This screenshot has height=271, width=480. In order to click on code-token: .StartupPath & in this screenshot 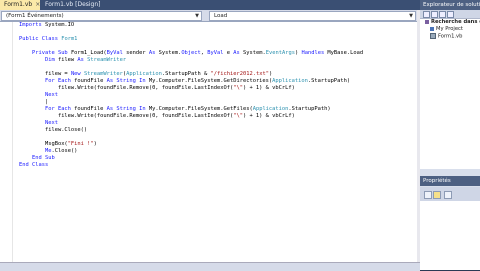, I will do `click(186, 74)`.